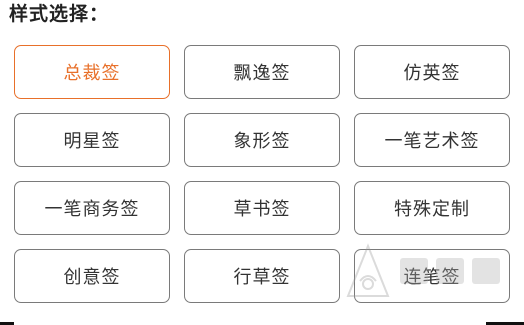 The image size is (524, 325). What do you see at coordinates (432, 208) in the screenshot?
I see `style-option-teshu-dingzhi: 特殊定制` at bounding box center [432, 208].